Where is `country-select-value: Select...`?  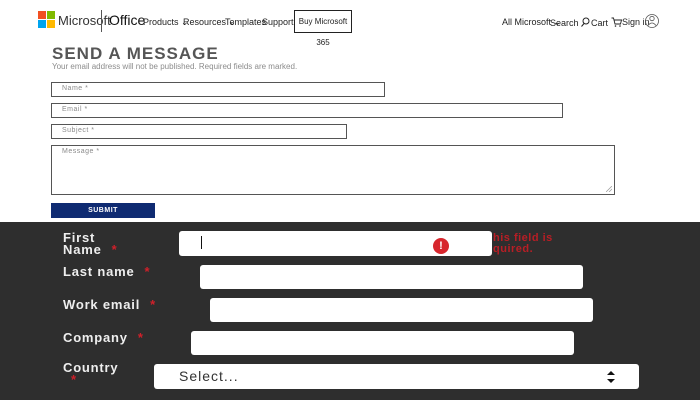 country-select-value: Select... is located at coordinates (209, 376).